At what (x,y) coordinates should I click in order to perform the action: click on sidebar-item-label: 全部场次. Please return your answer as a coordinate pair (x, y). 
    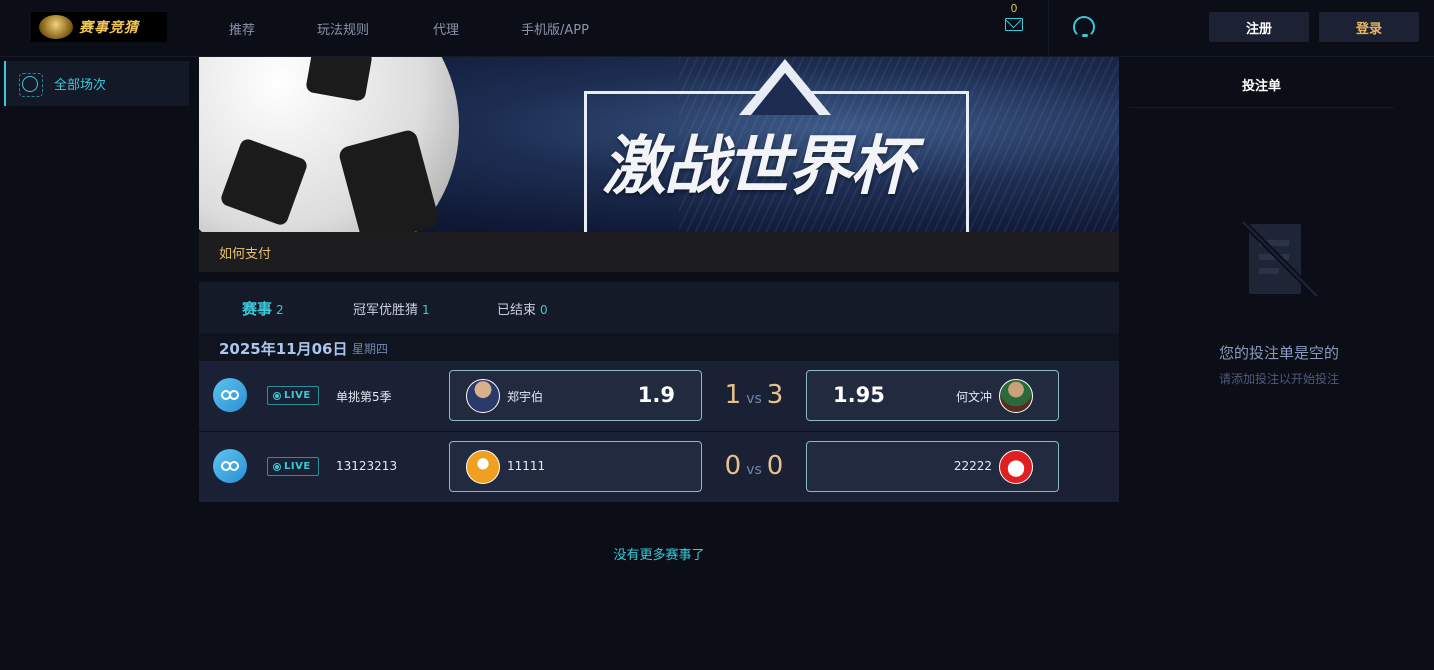
    Looking at the image, I should click on (80, 85).